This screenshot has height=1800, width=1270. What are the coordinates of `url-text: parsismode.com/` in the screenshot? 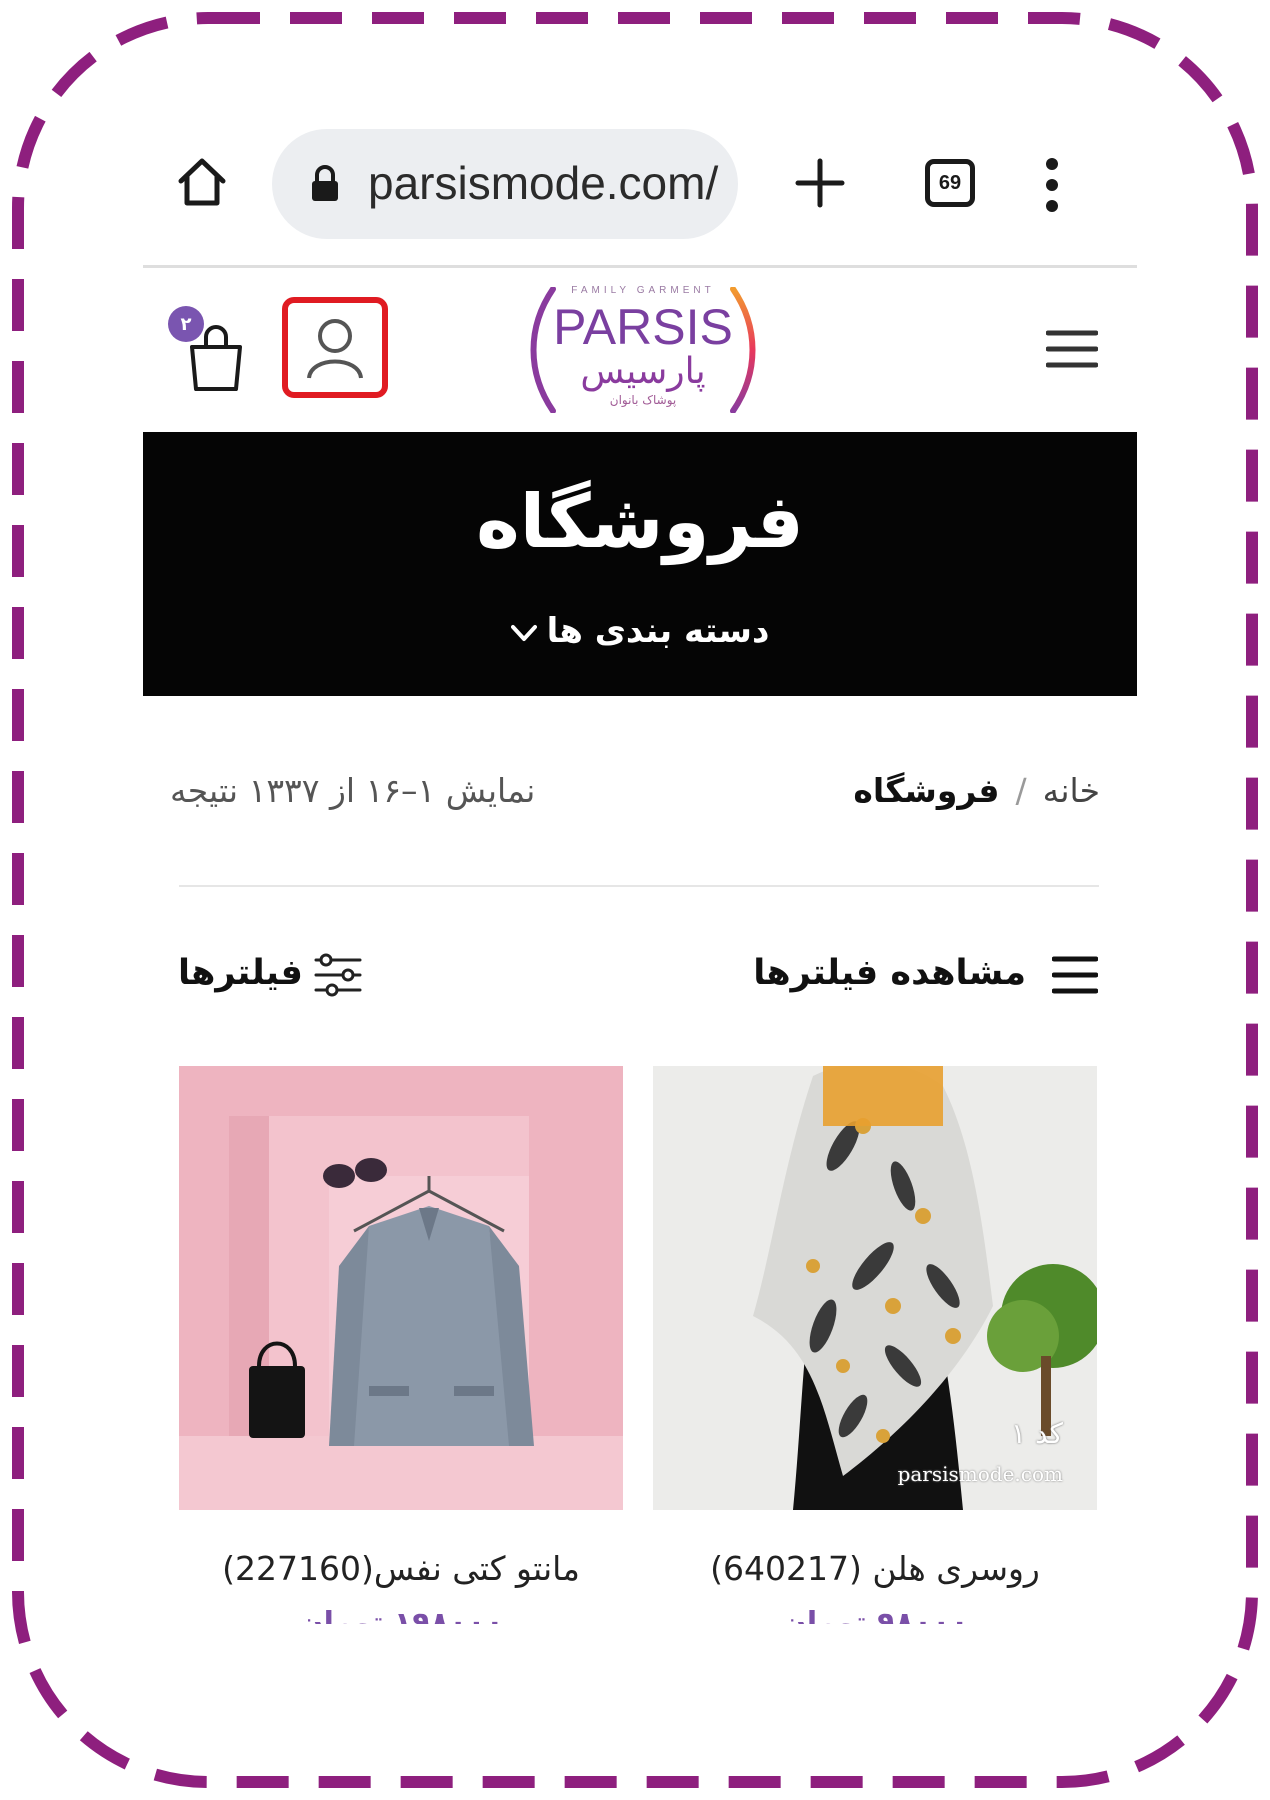 It's located at (543, 183).